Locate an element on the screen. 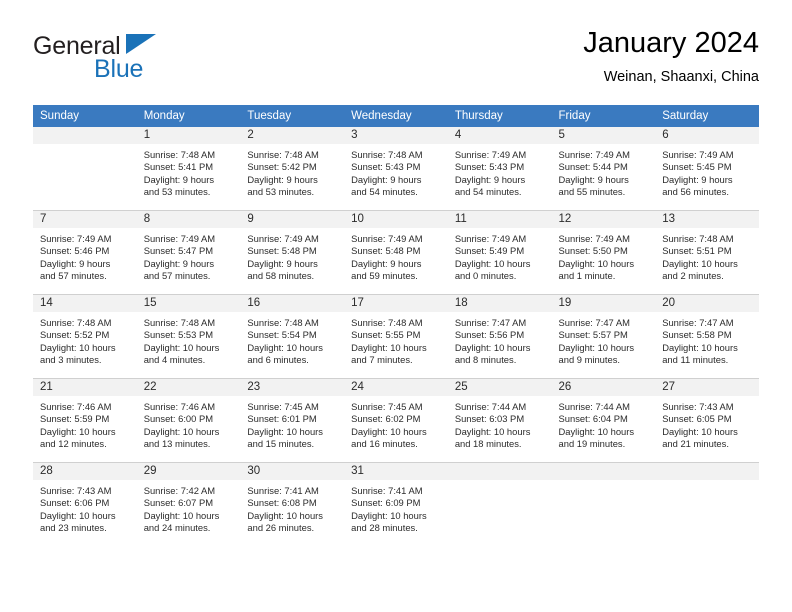 The height and width of the screenshot is (612, 792). day-number: 25 is located at coordinates (499, 387).